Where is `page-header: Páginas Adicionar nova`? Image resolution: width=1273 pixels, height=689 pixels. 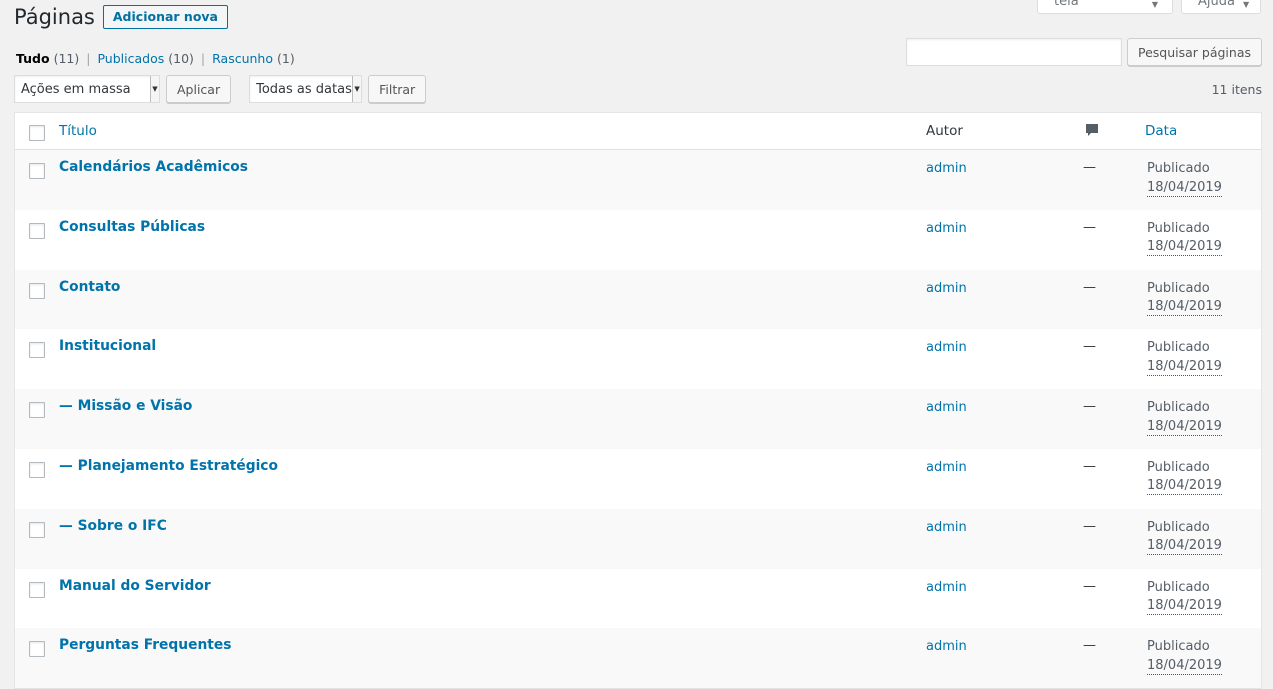
page-header: Páginas Adicionar nova is located at coordinates (121, 17).